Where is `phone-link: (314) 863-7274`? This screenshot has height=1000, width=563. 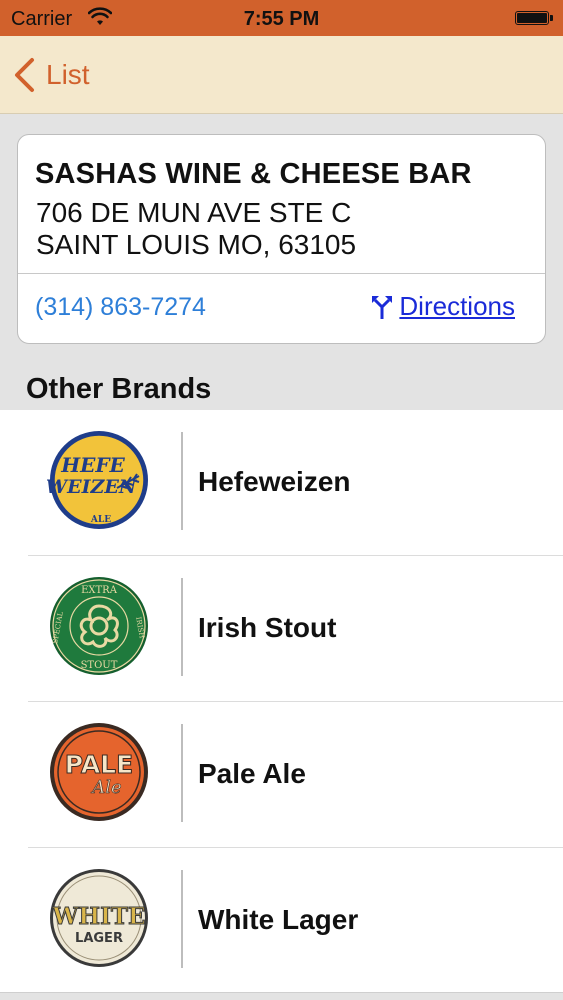
phone-link: (314) 863-7274 is located at coordinates (120, 307).